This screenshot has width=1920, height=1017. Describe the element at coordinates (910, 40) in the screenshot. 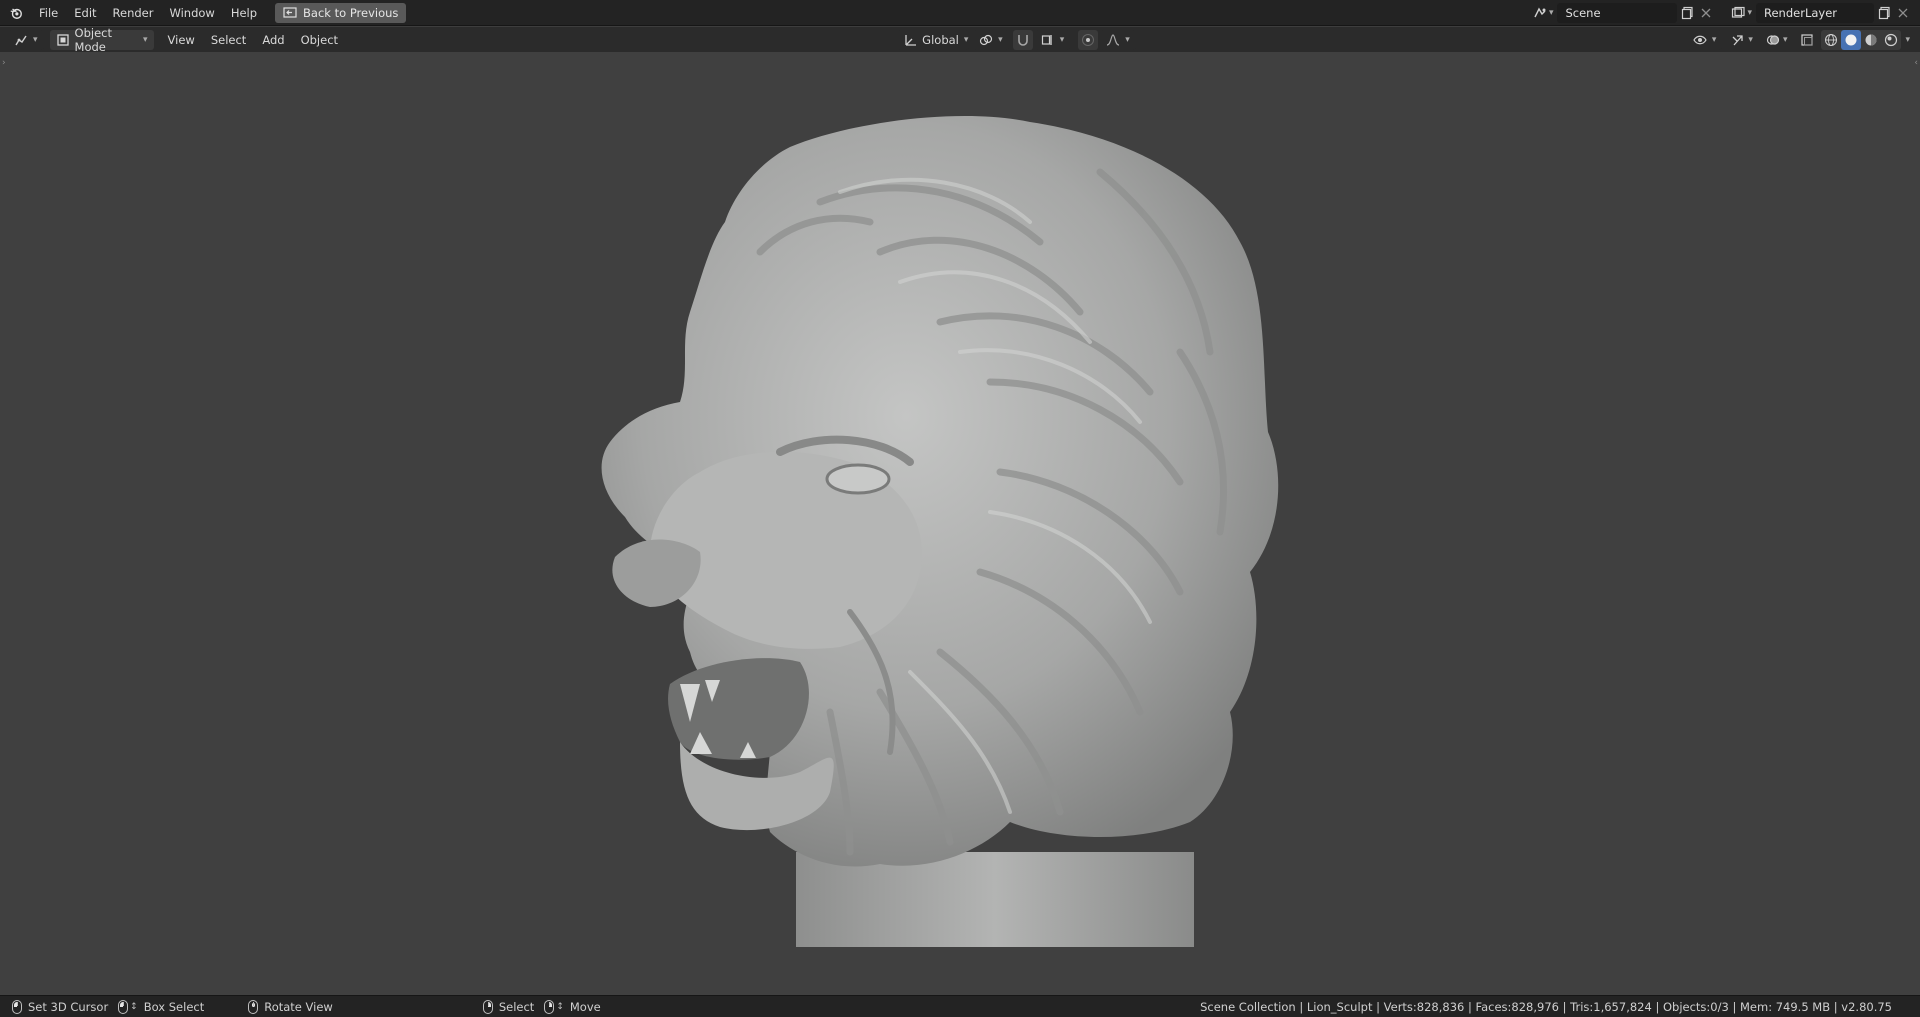

I see `transform-orientation-icon` at that location.